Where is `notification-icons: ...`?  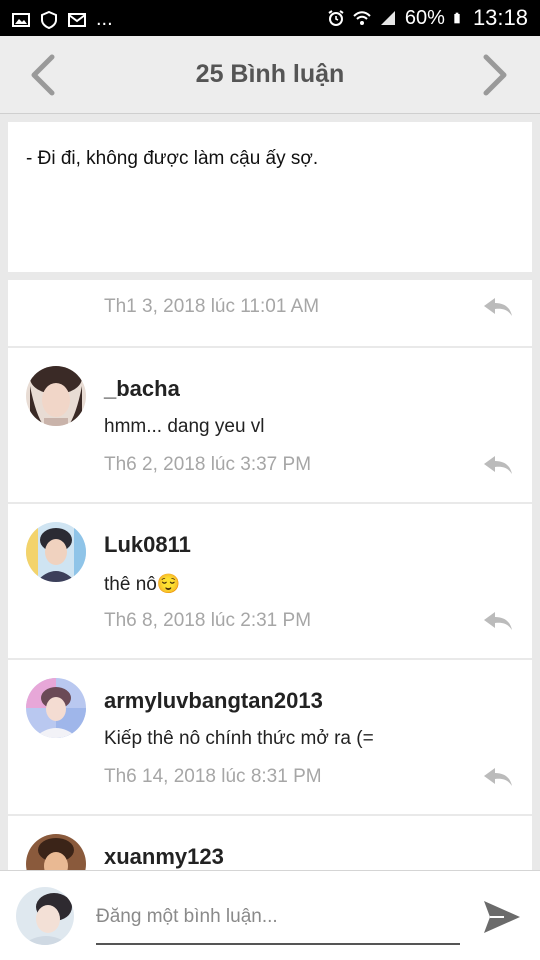 notification-icons: ... is located at coordinates (62, 19).